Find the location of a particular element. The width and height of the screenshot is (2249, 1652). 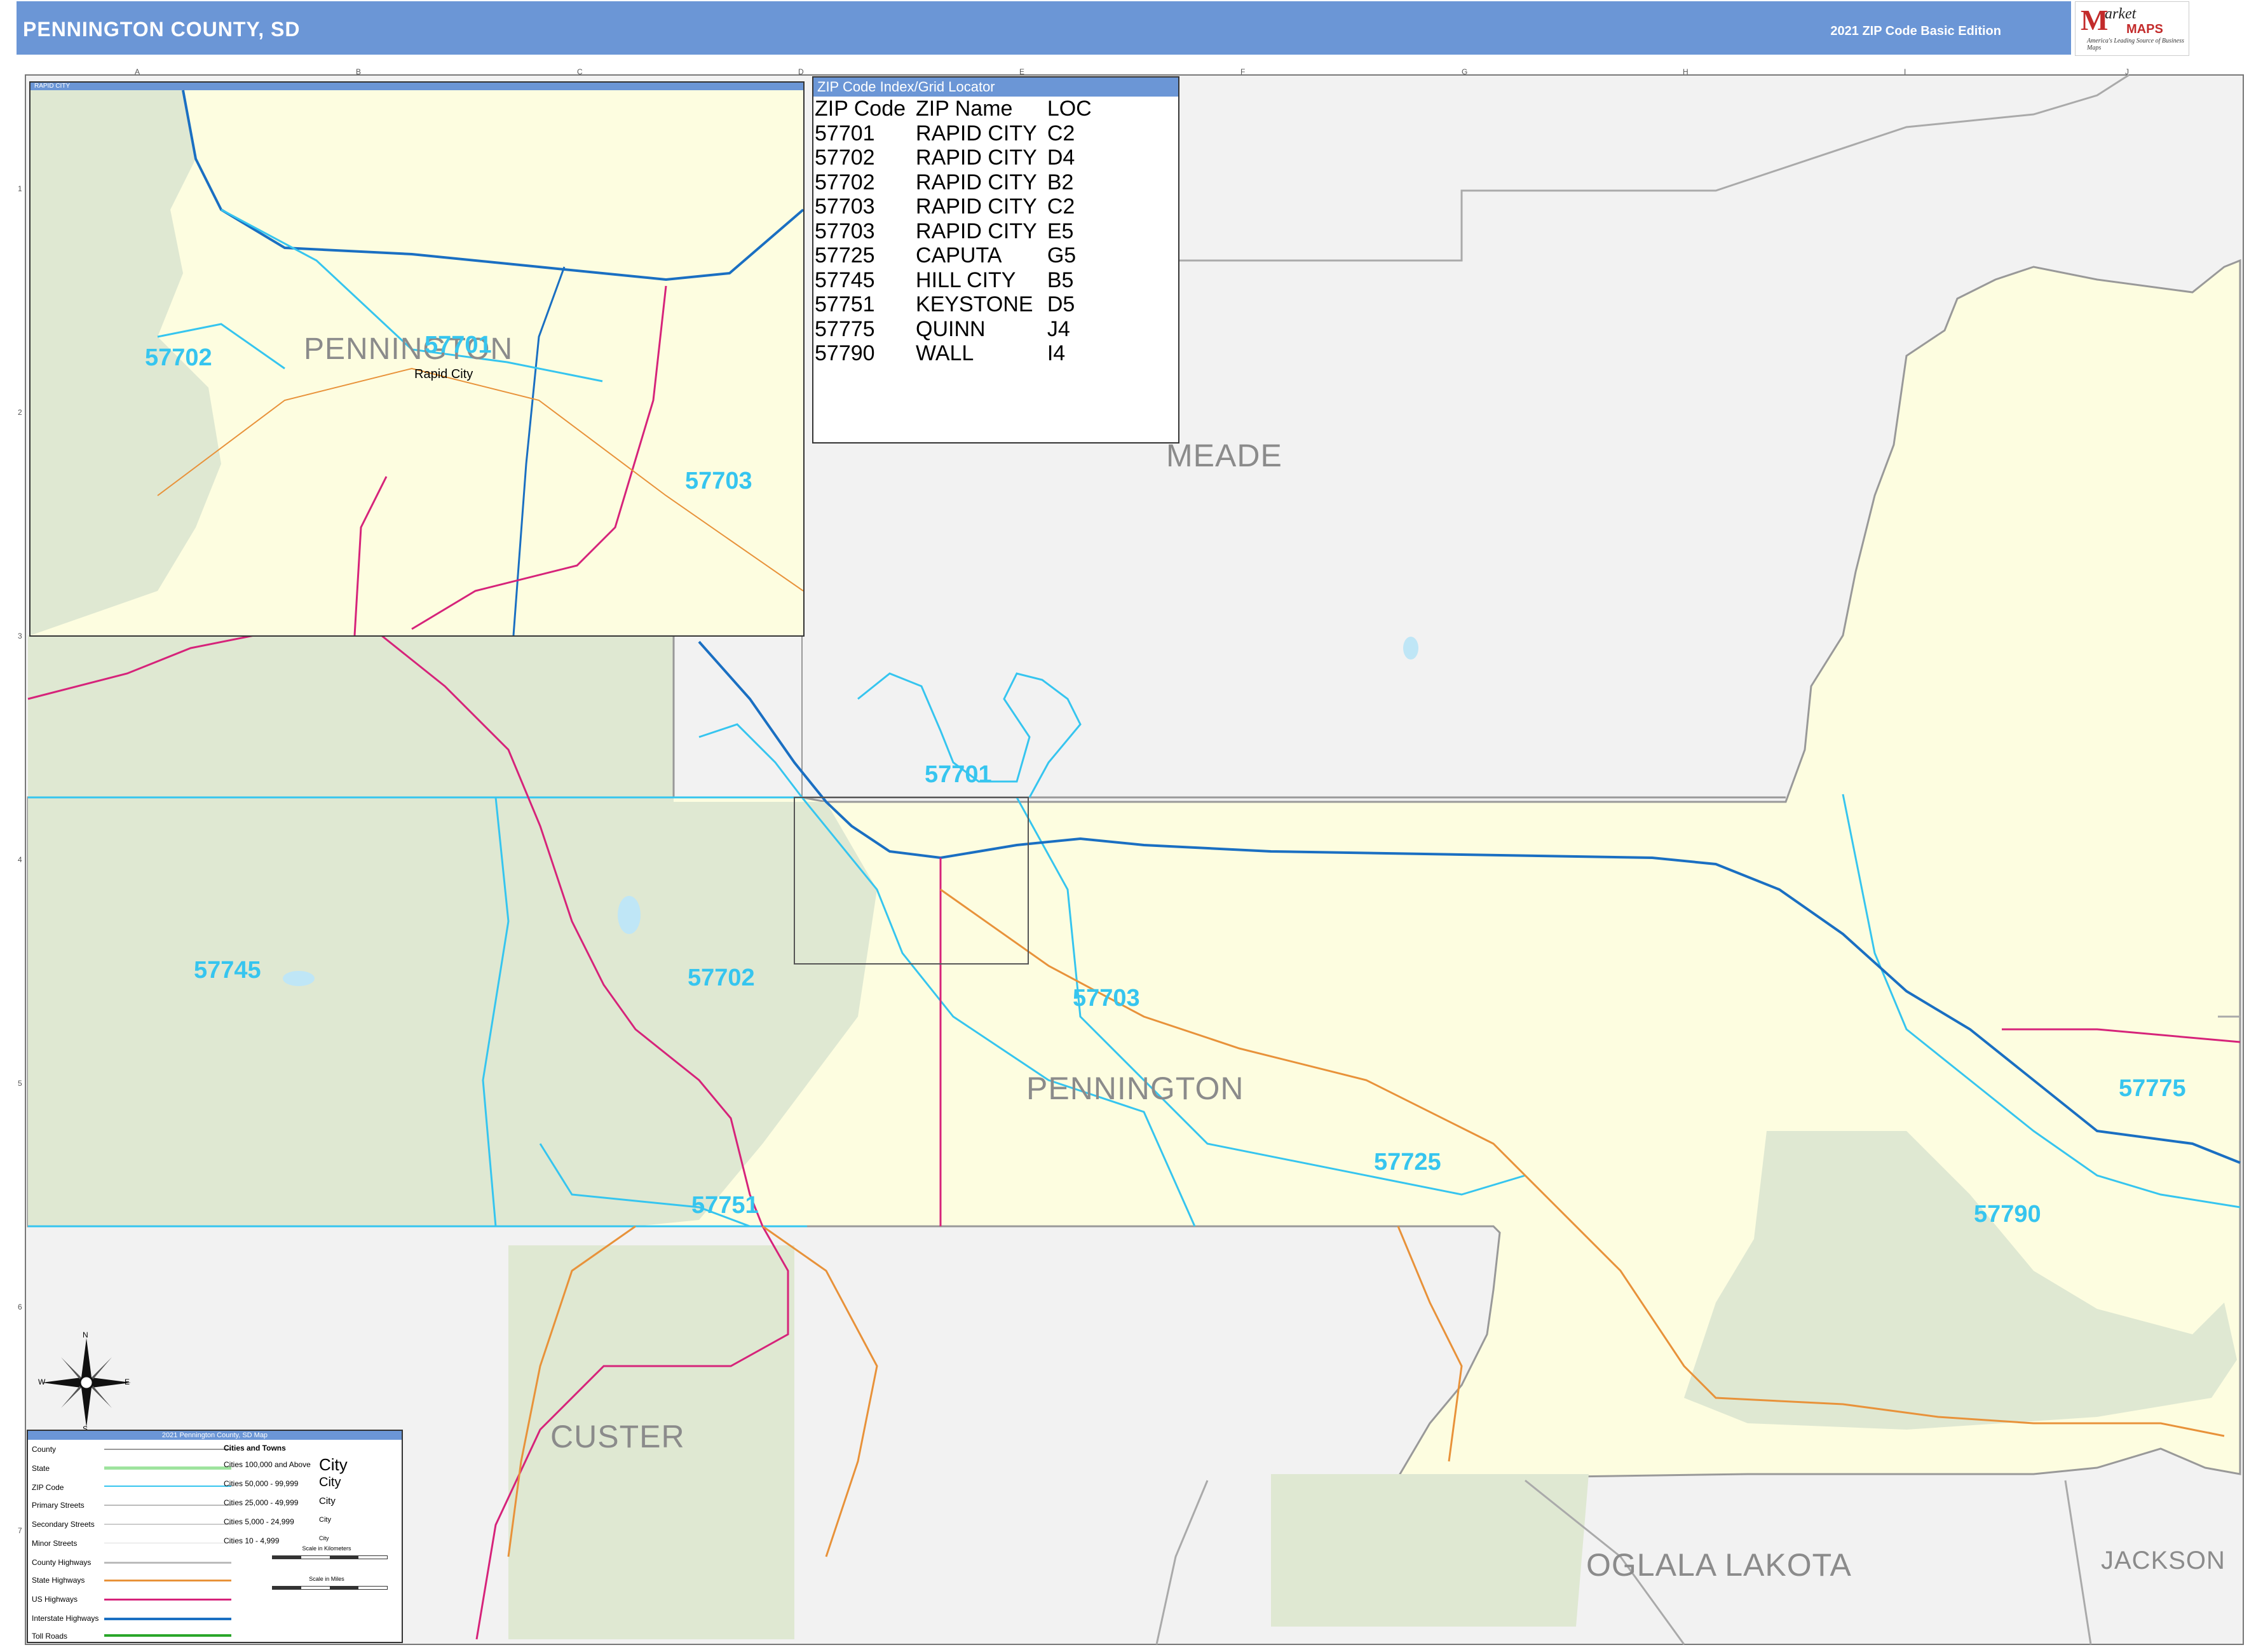

legend-item-county: County is located at coordinates (45, 1450).